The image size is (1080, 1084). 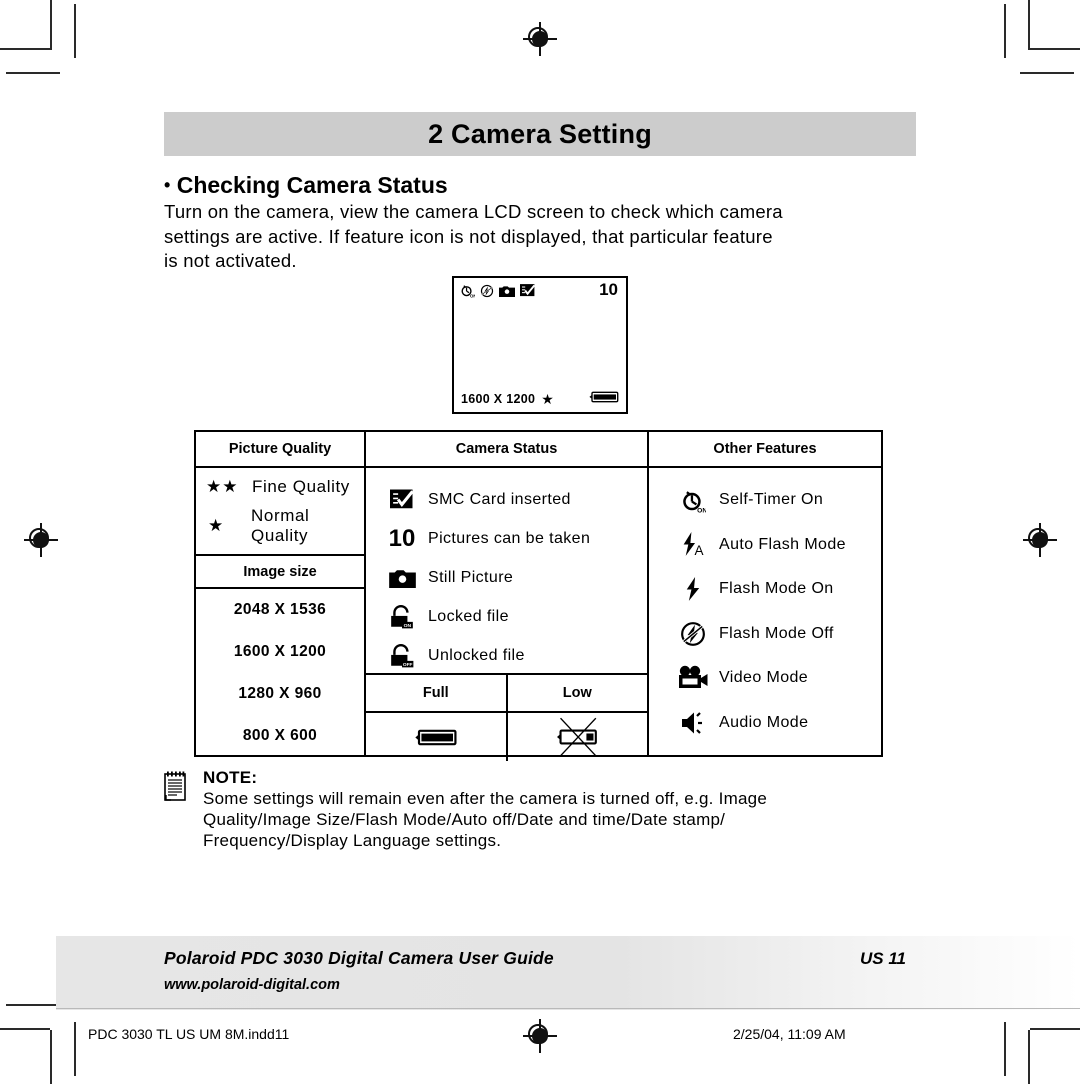 I want to click on table-row: ★★ Fine Quality, so click(x=285, y=487).